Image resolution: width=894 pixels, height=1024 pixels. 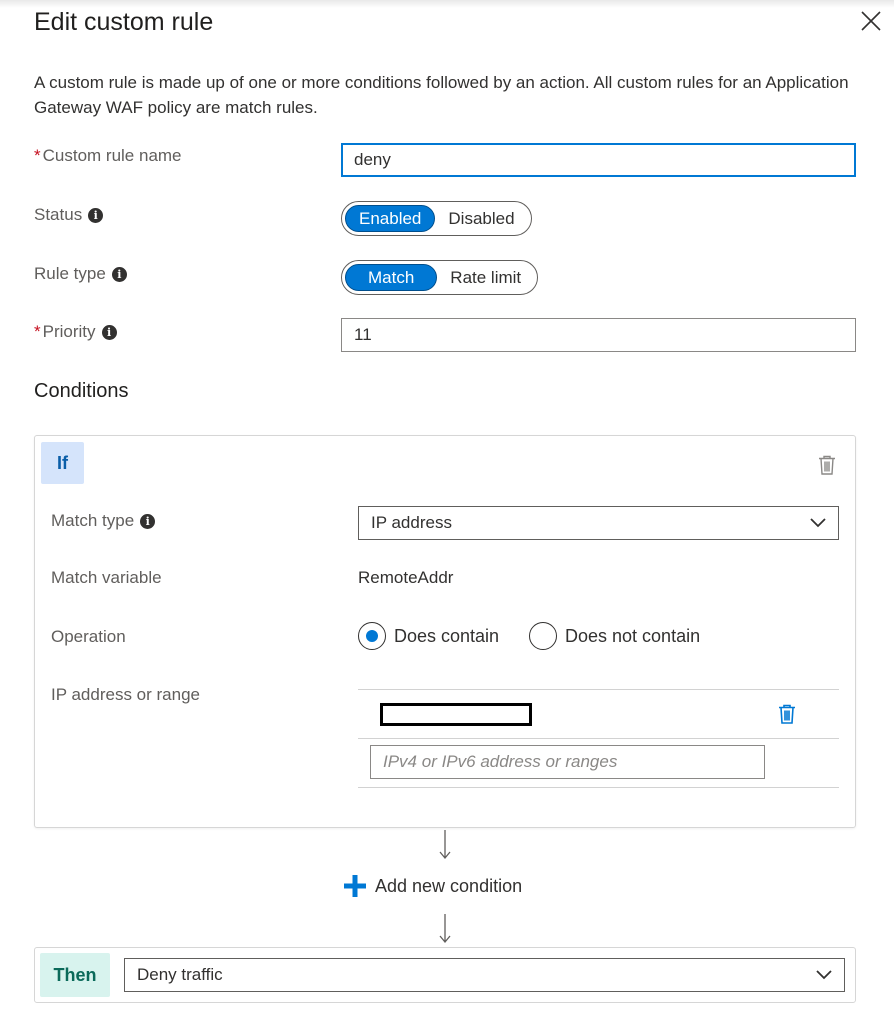 I want to click on delete-condition-icon, so click(x=827, y=465).